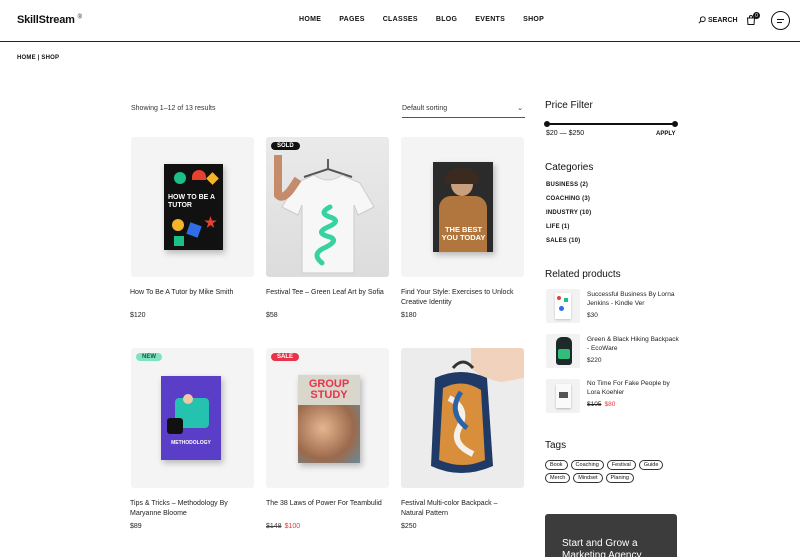  I want to click on nav-item-classes: CLASSES, so click(400, 19).